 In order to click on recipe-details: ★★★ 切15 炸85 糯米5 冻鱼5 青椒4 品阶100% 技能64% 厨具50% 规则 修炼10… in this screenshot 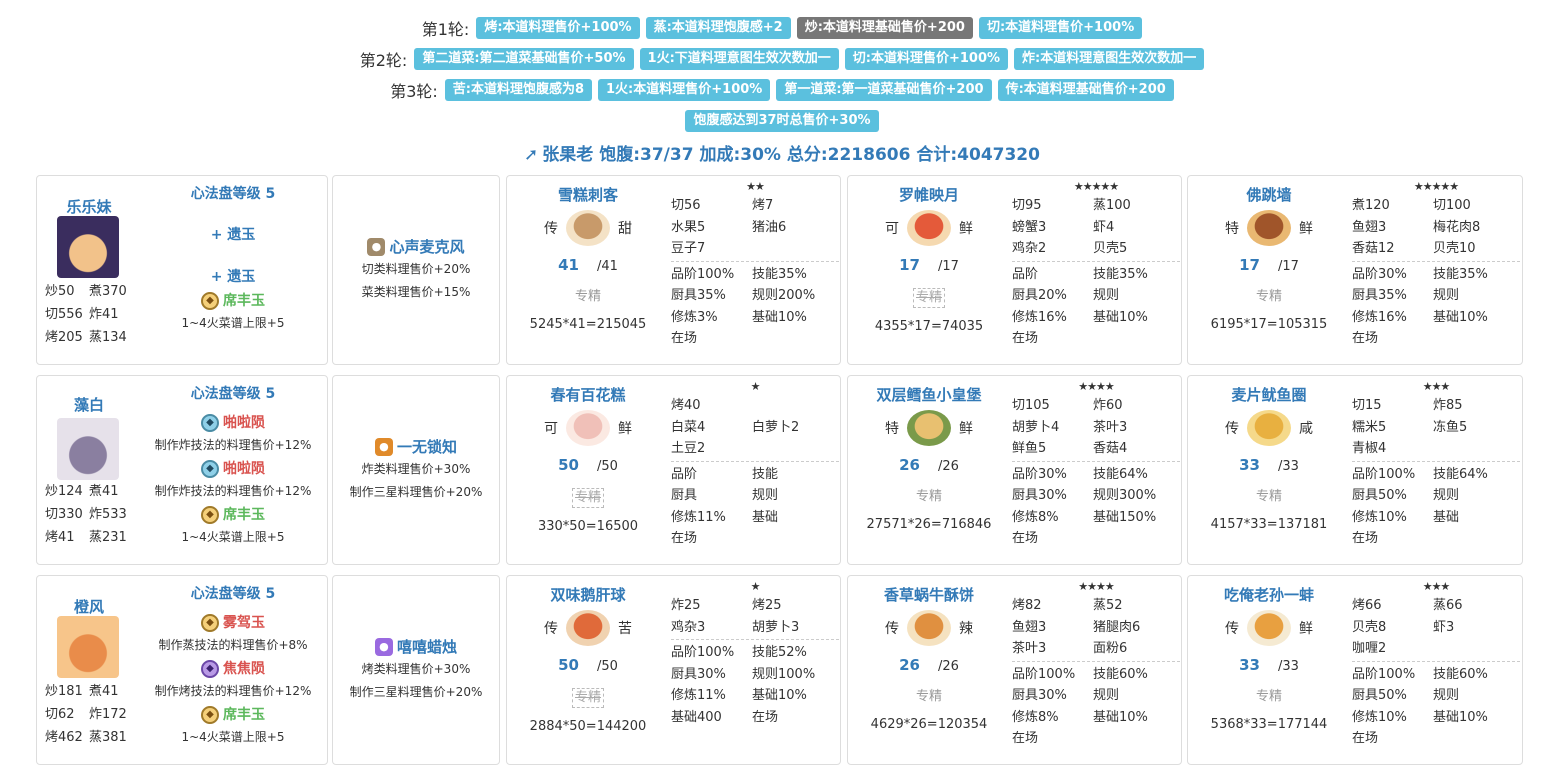, I will do `click(1436, 463)`.